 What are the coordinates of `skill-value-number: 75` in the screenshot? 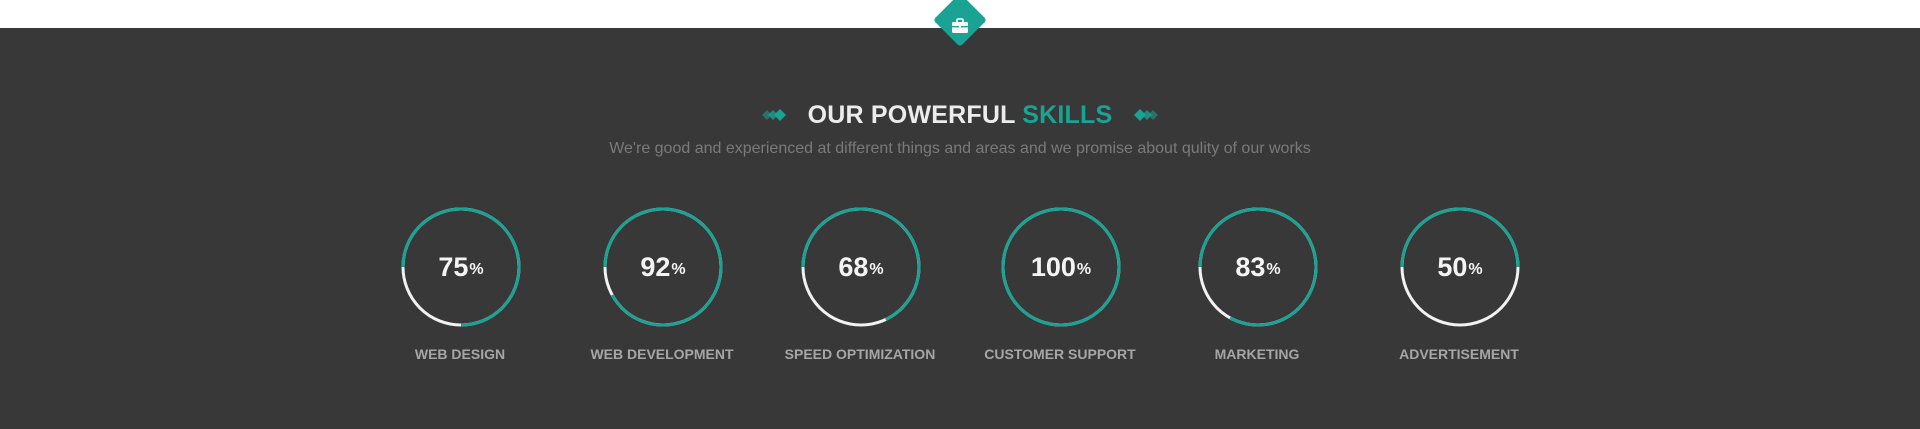 It's located at (453, 266).